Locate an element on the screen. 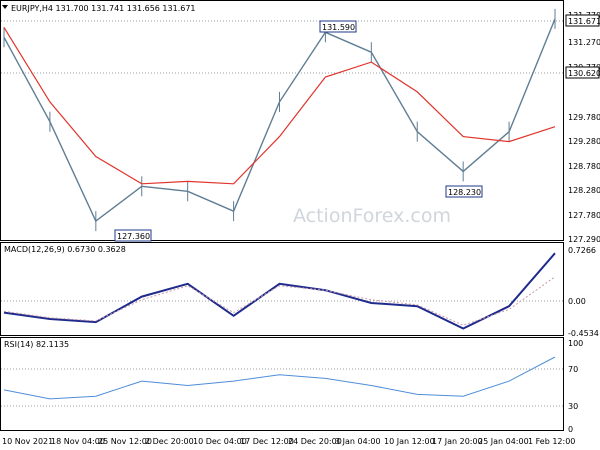  x-tick-label: 17 Jan 20:00 is located at coordinates (457, 441).